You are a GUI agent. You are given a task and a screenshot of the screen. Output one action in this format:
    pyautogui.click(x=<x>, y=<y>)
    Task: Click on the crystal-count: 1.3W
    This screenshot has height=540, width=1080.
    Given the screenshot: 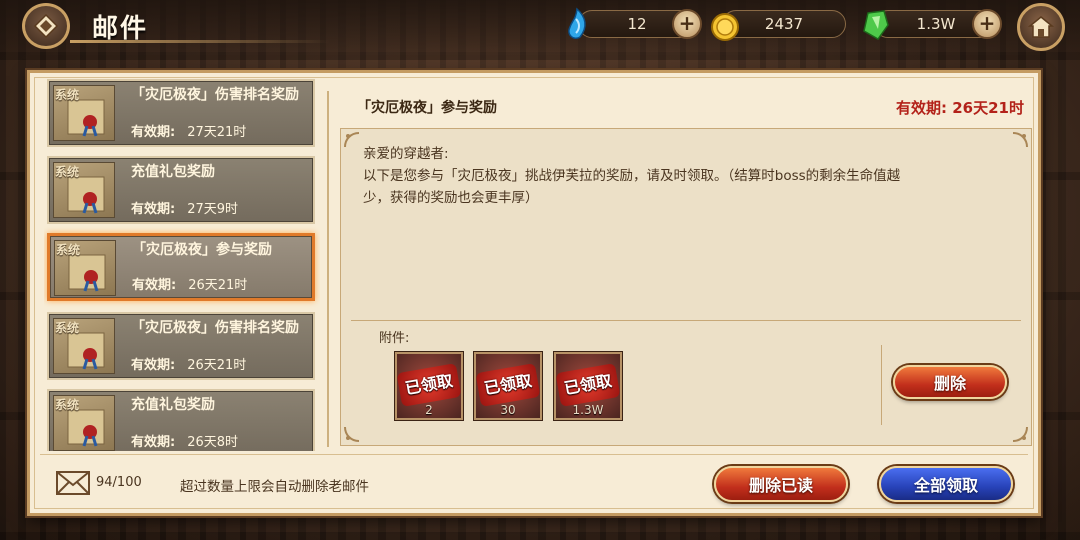 What is the action you would take?
    pyautogui.click(x=936, y=24)
    